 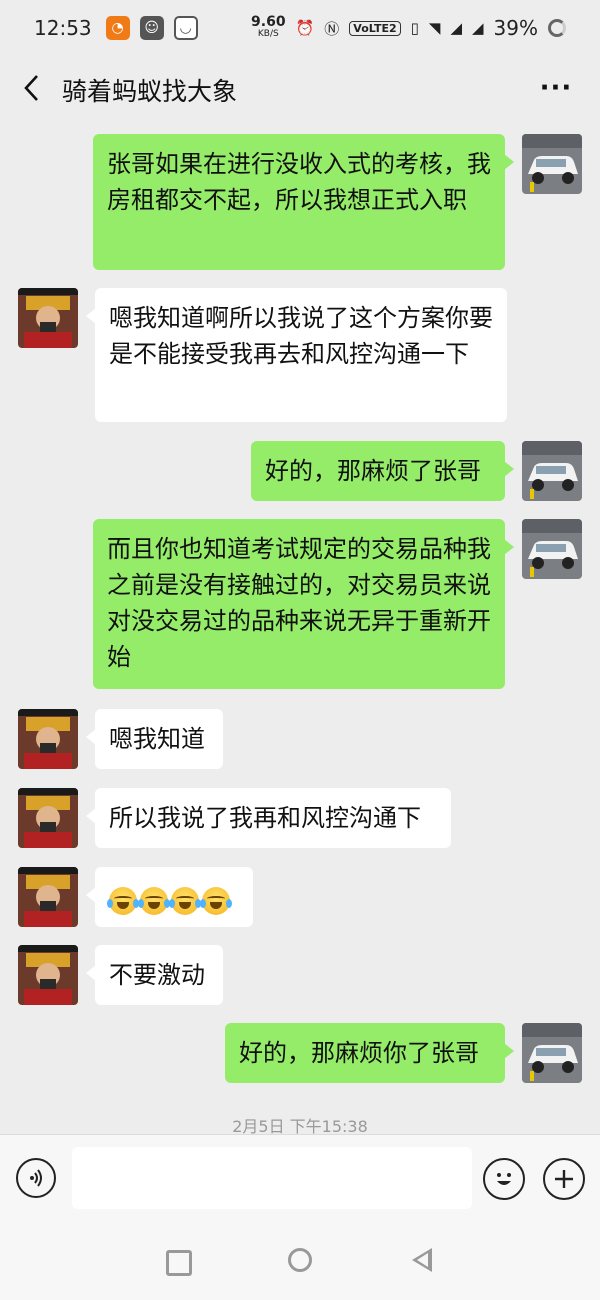 What do you see at coordinates (154, 975) in the screenshot?
I see `message-bubble-received: 不要激动` at bounding box center [154, 975].